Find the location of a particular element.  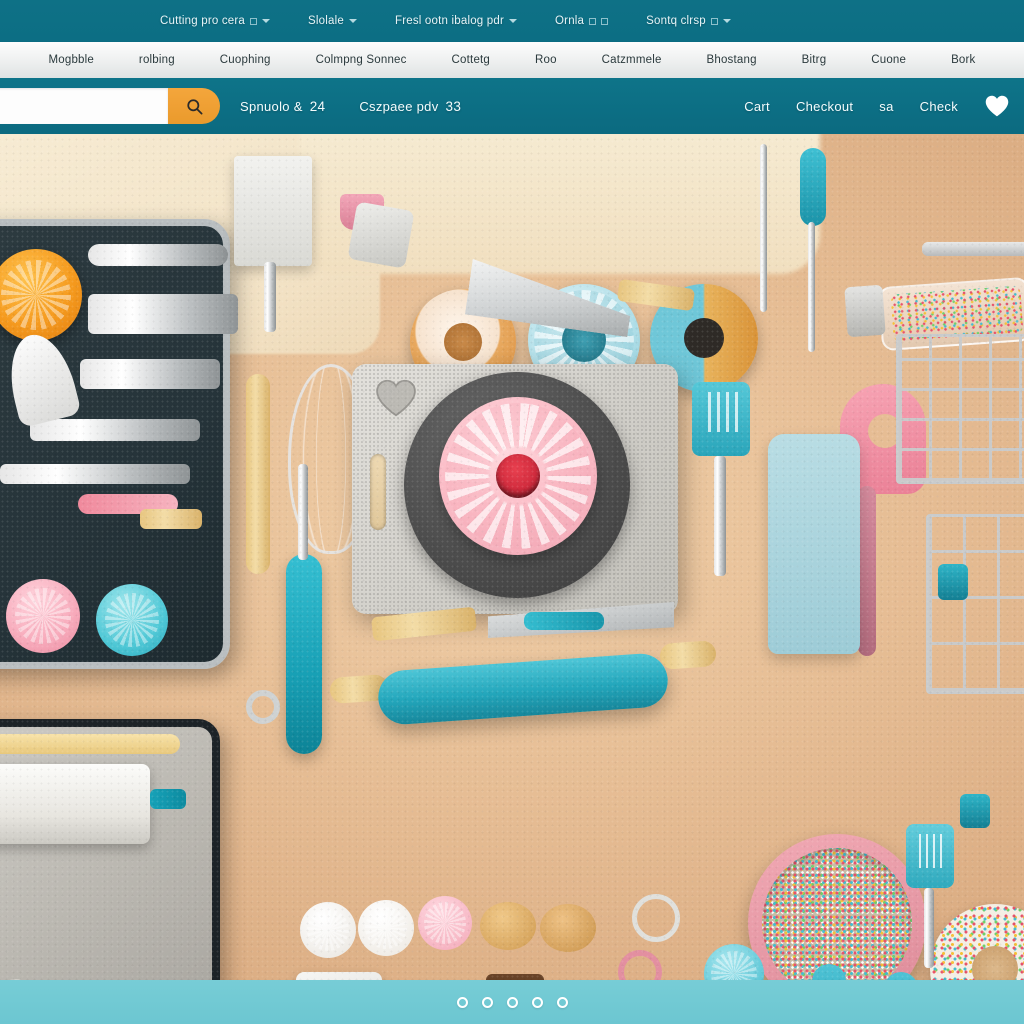

header-link-compare-label: Cszpaee pdv is located at coordinates (399, 106).